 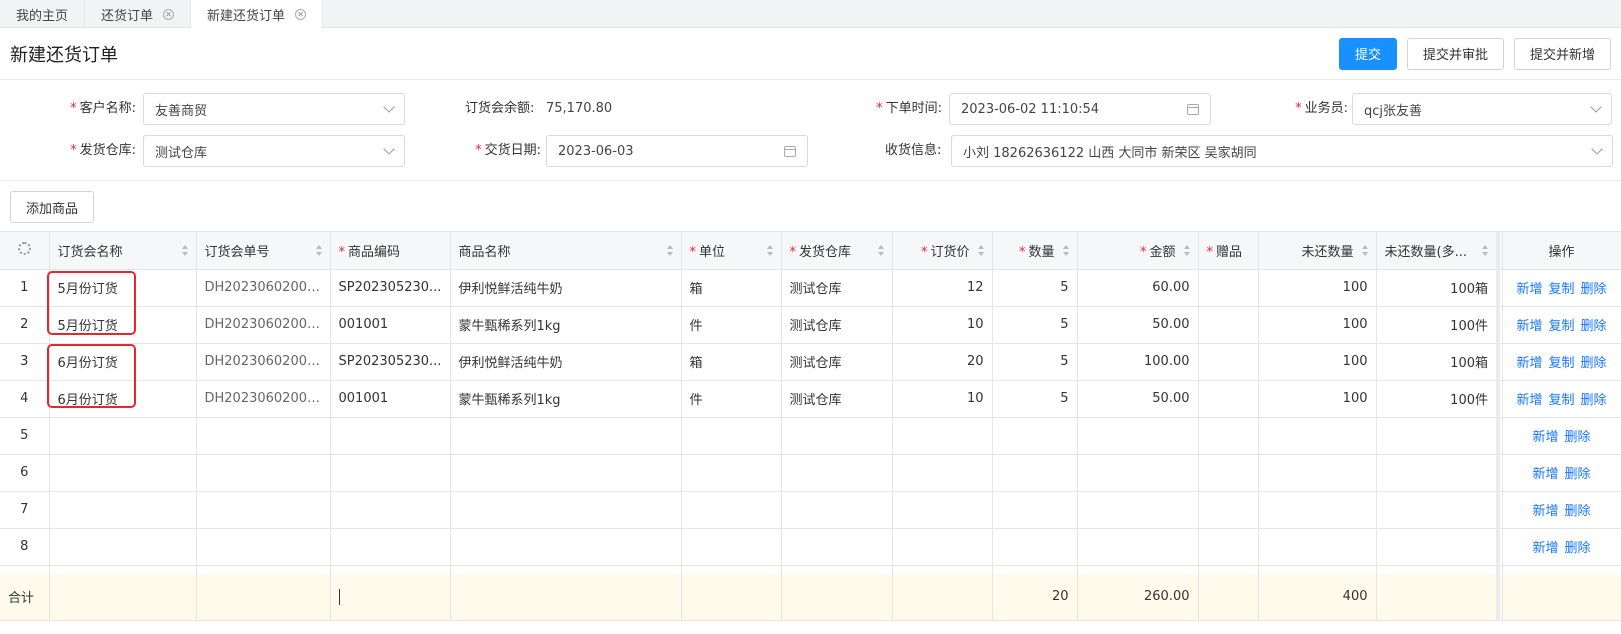 I want to click on delivery-date-picker: 2023-06-03, so click(x=677, y=151).